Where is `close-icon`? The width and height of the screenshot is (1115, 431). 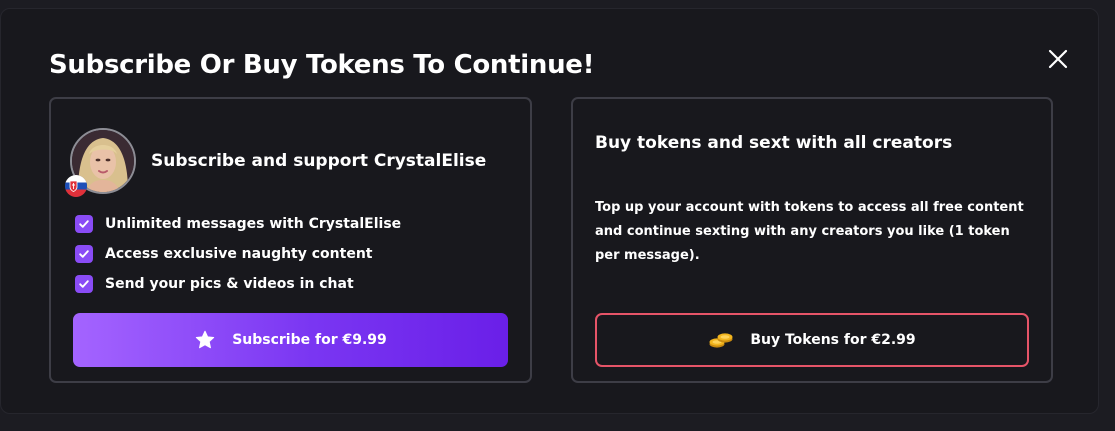 close-icon is located at coordinates (1058, 59).